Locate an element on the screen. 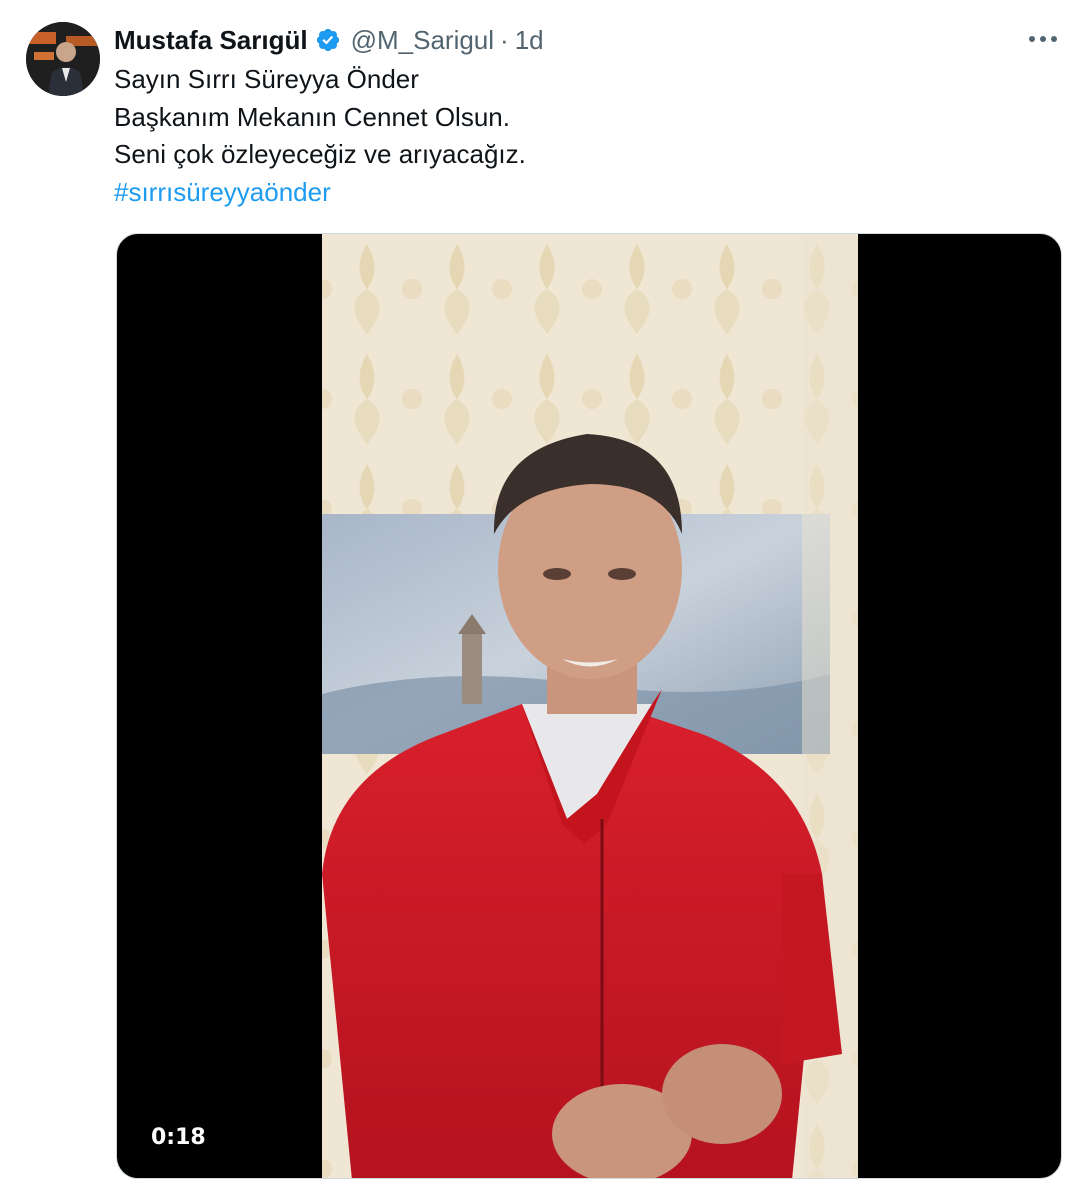 This screenshot has width=1080, height=1191. verified-badge-icon is located at coordinates (328, 40).